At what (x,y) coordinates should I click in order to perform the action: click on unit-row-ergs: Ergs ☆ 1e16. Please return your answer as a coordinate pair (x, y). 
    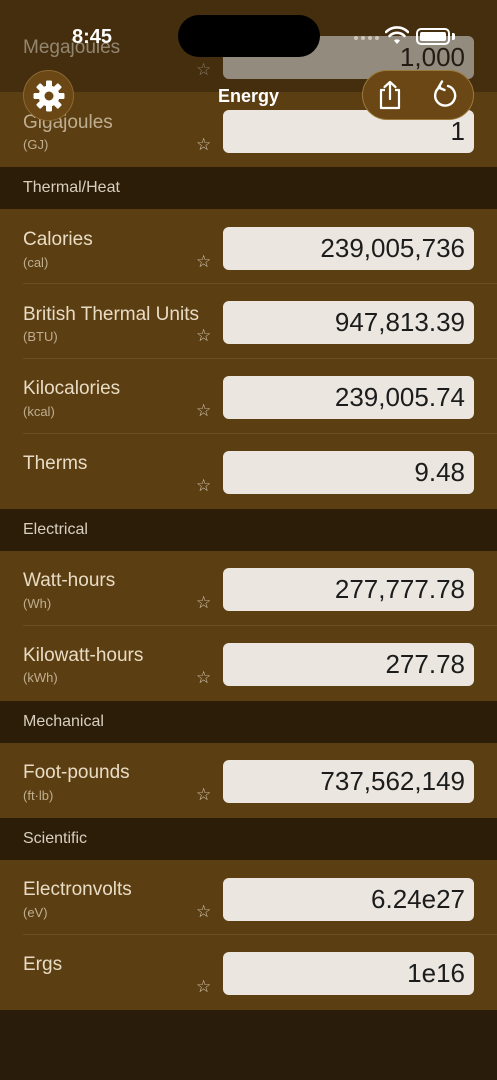
    Looking at the image, I should click on (248, 972).